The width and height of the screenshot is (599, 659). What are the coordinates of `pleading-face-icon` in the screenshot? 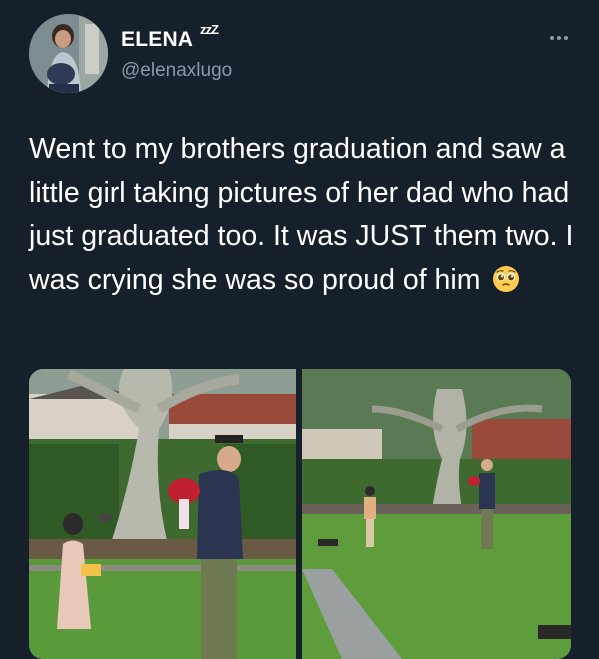 It's located at (506, 278).